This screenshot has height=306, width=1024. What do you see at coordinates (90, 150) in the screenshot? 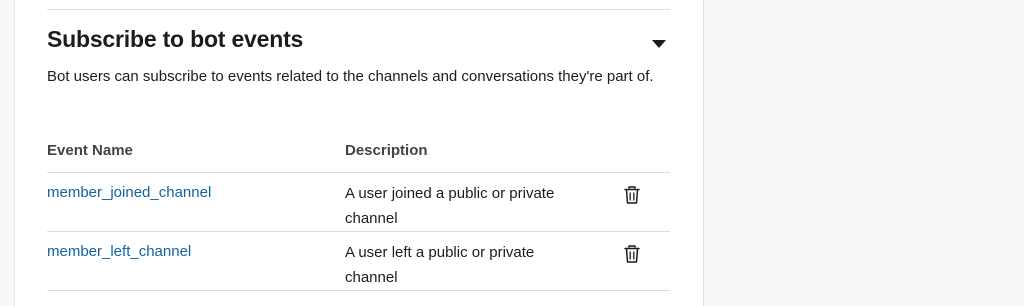
I see `column-header-event-name: Event Name` at bounding box center [90, 150].